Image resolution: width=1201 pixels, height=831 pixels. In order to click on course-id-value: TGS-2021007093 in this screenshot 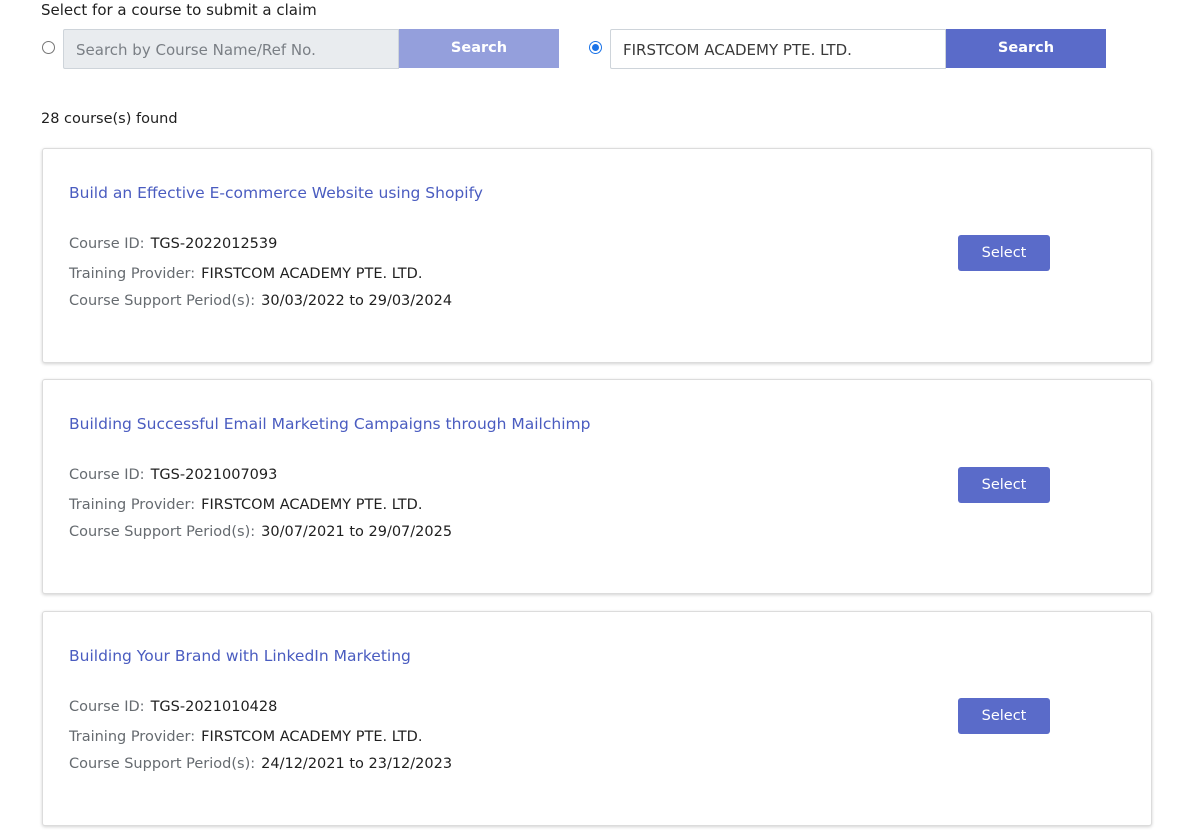, I will do `click(214, 475)`.